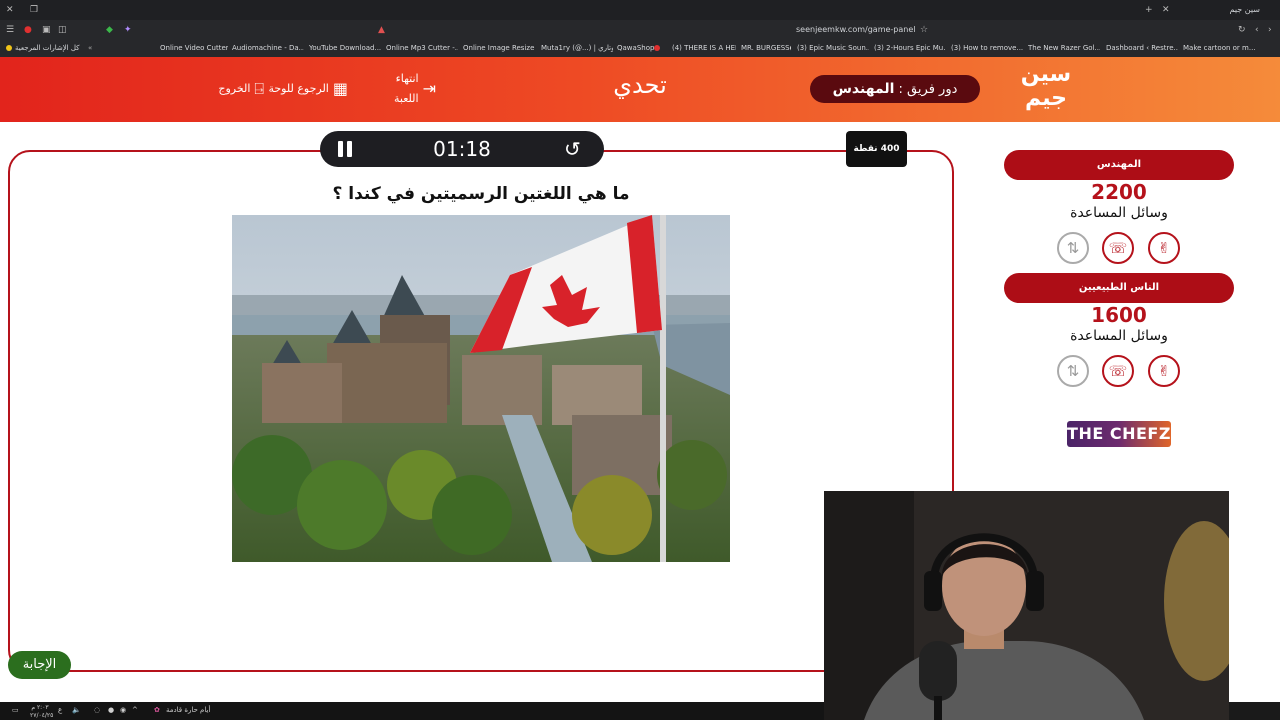 The image size is (1280, 720). Describe the element at coordinates (381, 30) in the screenshot. I see `extension-icon: ▲` at that location.